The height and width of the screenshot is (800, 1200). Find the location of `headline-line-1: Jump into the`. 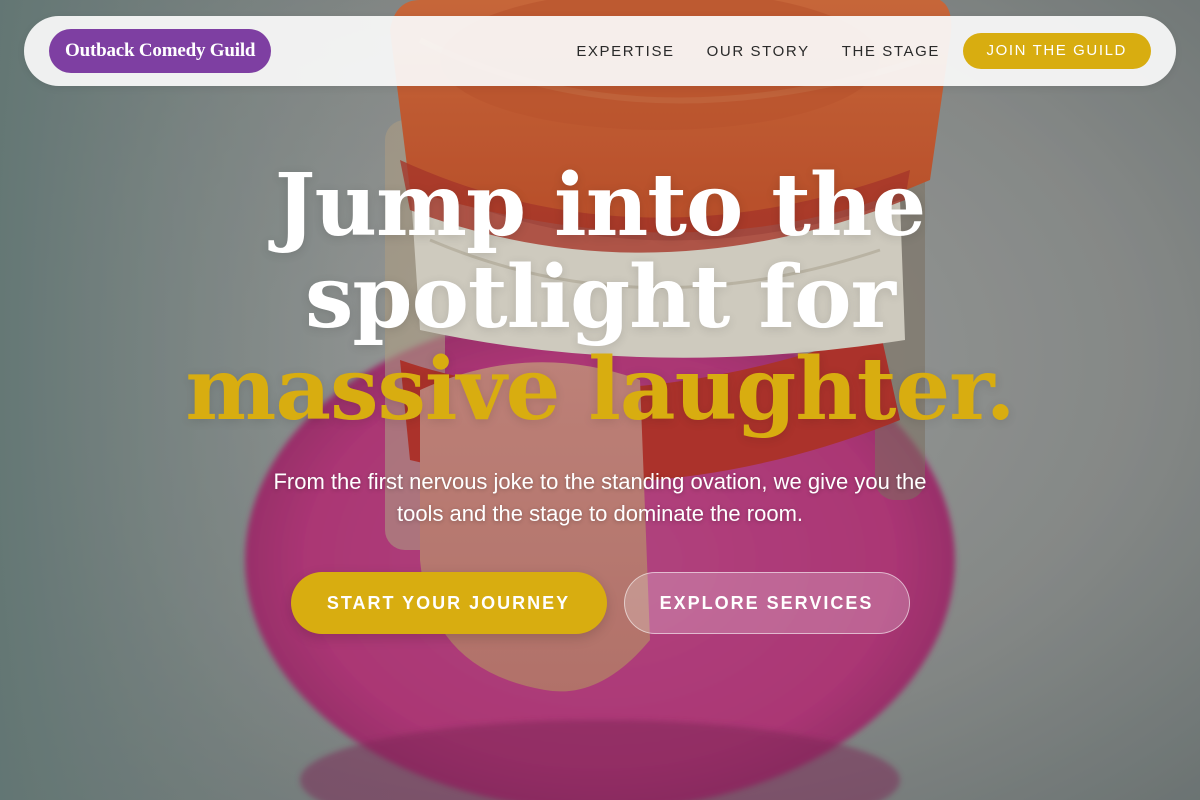

headline-line-1: Jump into the is located at coordinates (600, 205).